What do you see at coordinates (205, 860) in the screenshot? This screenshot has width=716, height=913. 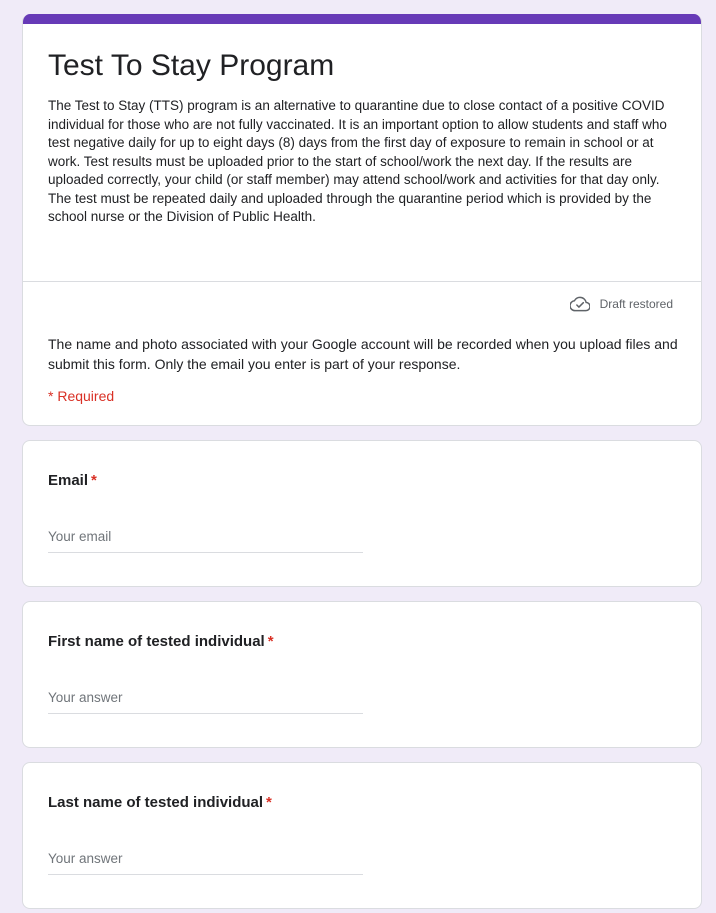 I see `last-name-field` at bounding box center [205, 860].